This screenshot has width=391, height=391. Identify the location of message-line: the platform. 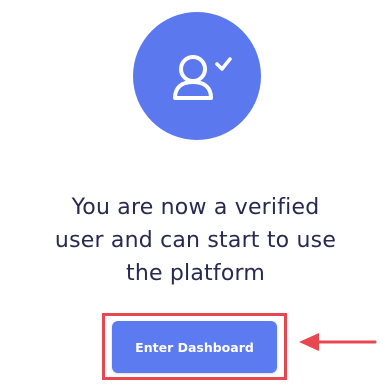
(195, 273).